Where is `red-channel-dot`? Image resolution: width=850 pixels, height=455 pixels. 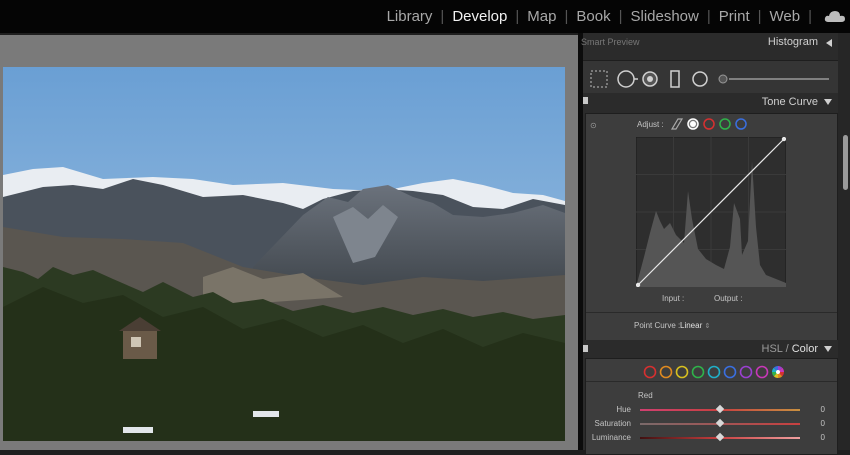 red-channel-dot is located at coordinates (709, 124).